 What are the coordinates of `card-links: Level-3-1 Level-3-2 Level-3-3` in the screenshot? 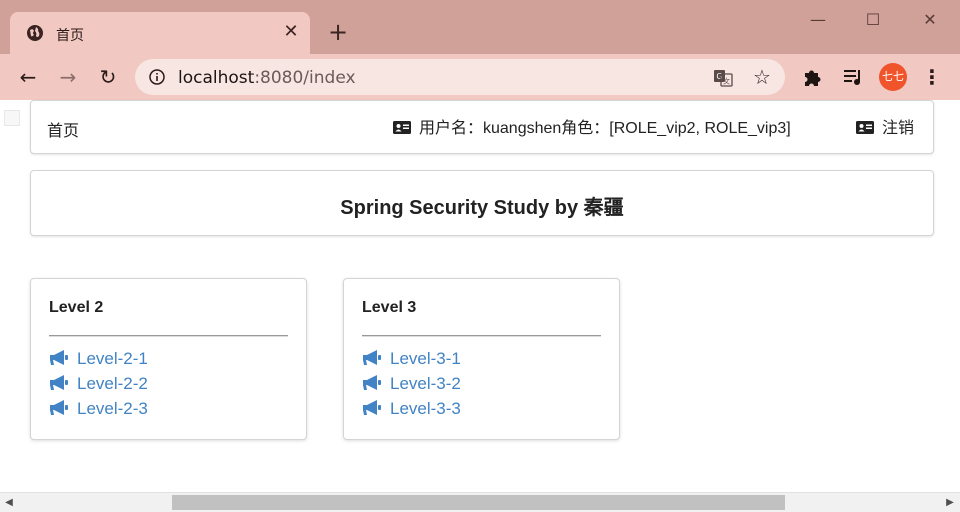 It's located at (411, 386).